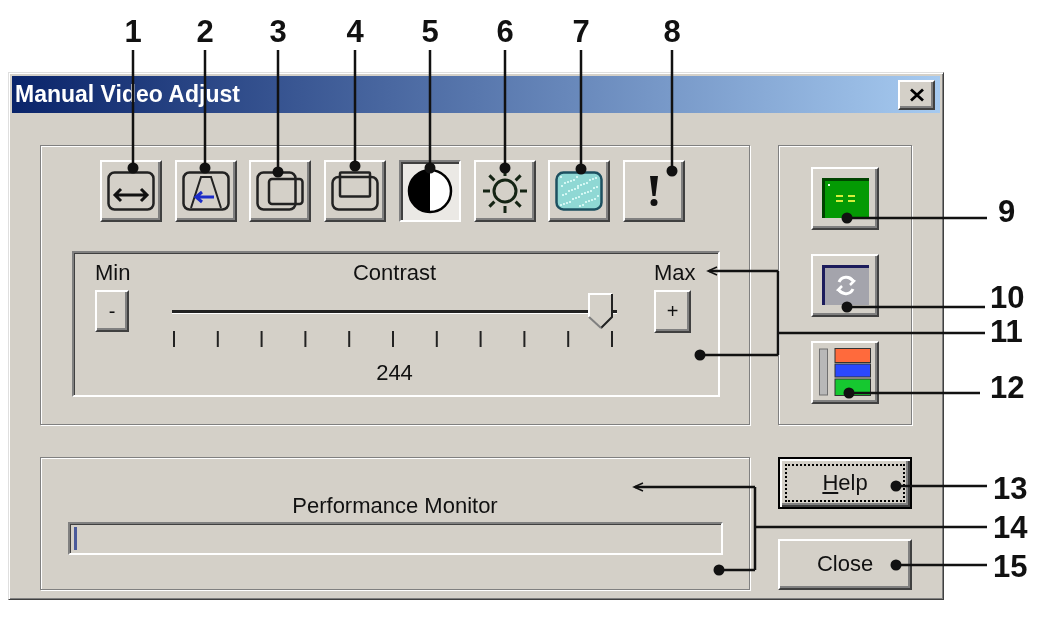  What do you see at coordinates (1006, 331) in the screenshot?
I see `callout-number: 11` at bounding box center [1006, 331].